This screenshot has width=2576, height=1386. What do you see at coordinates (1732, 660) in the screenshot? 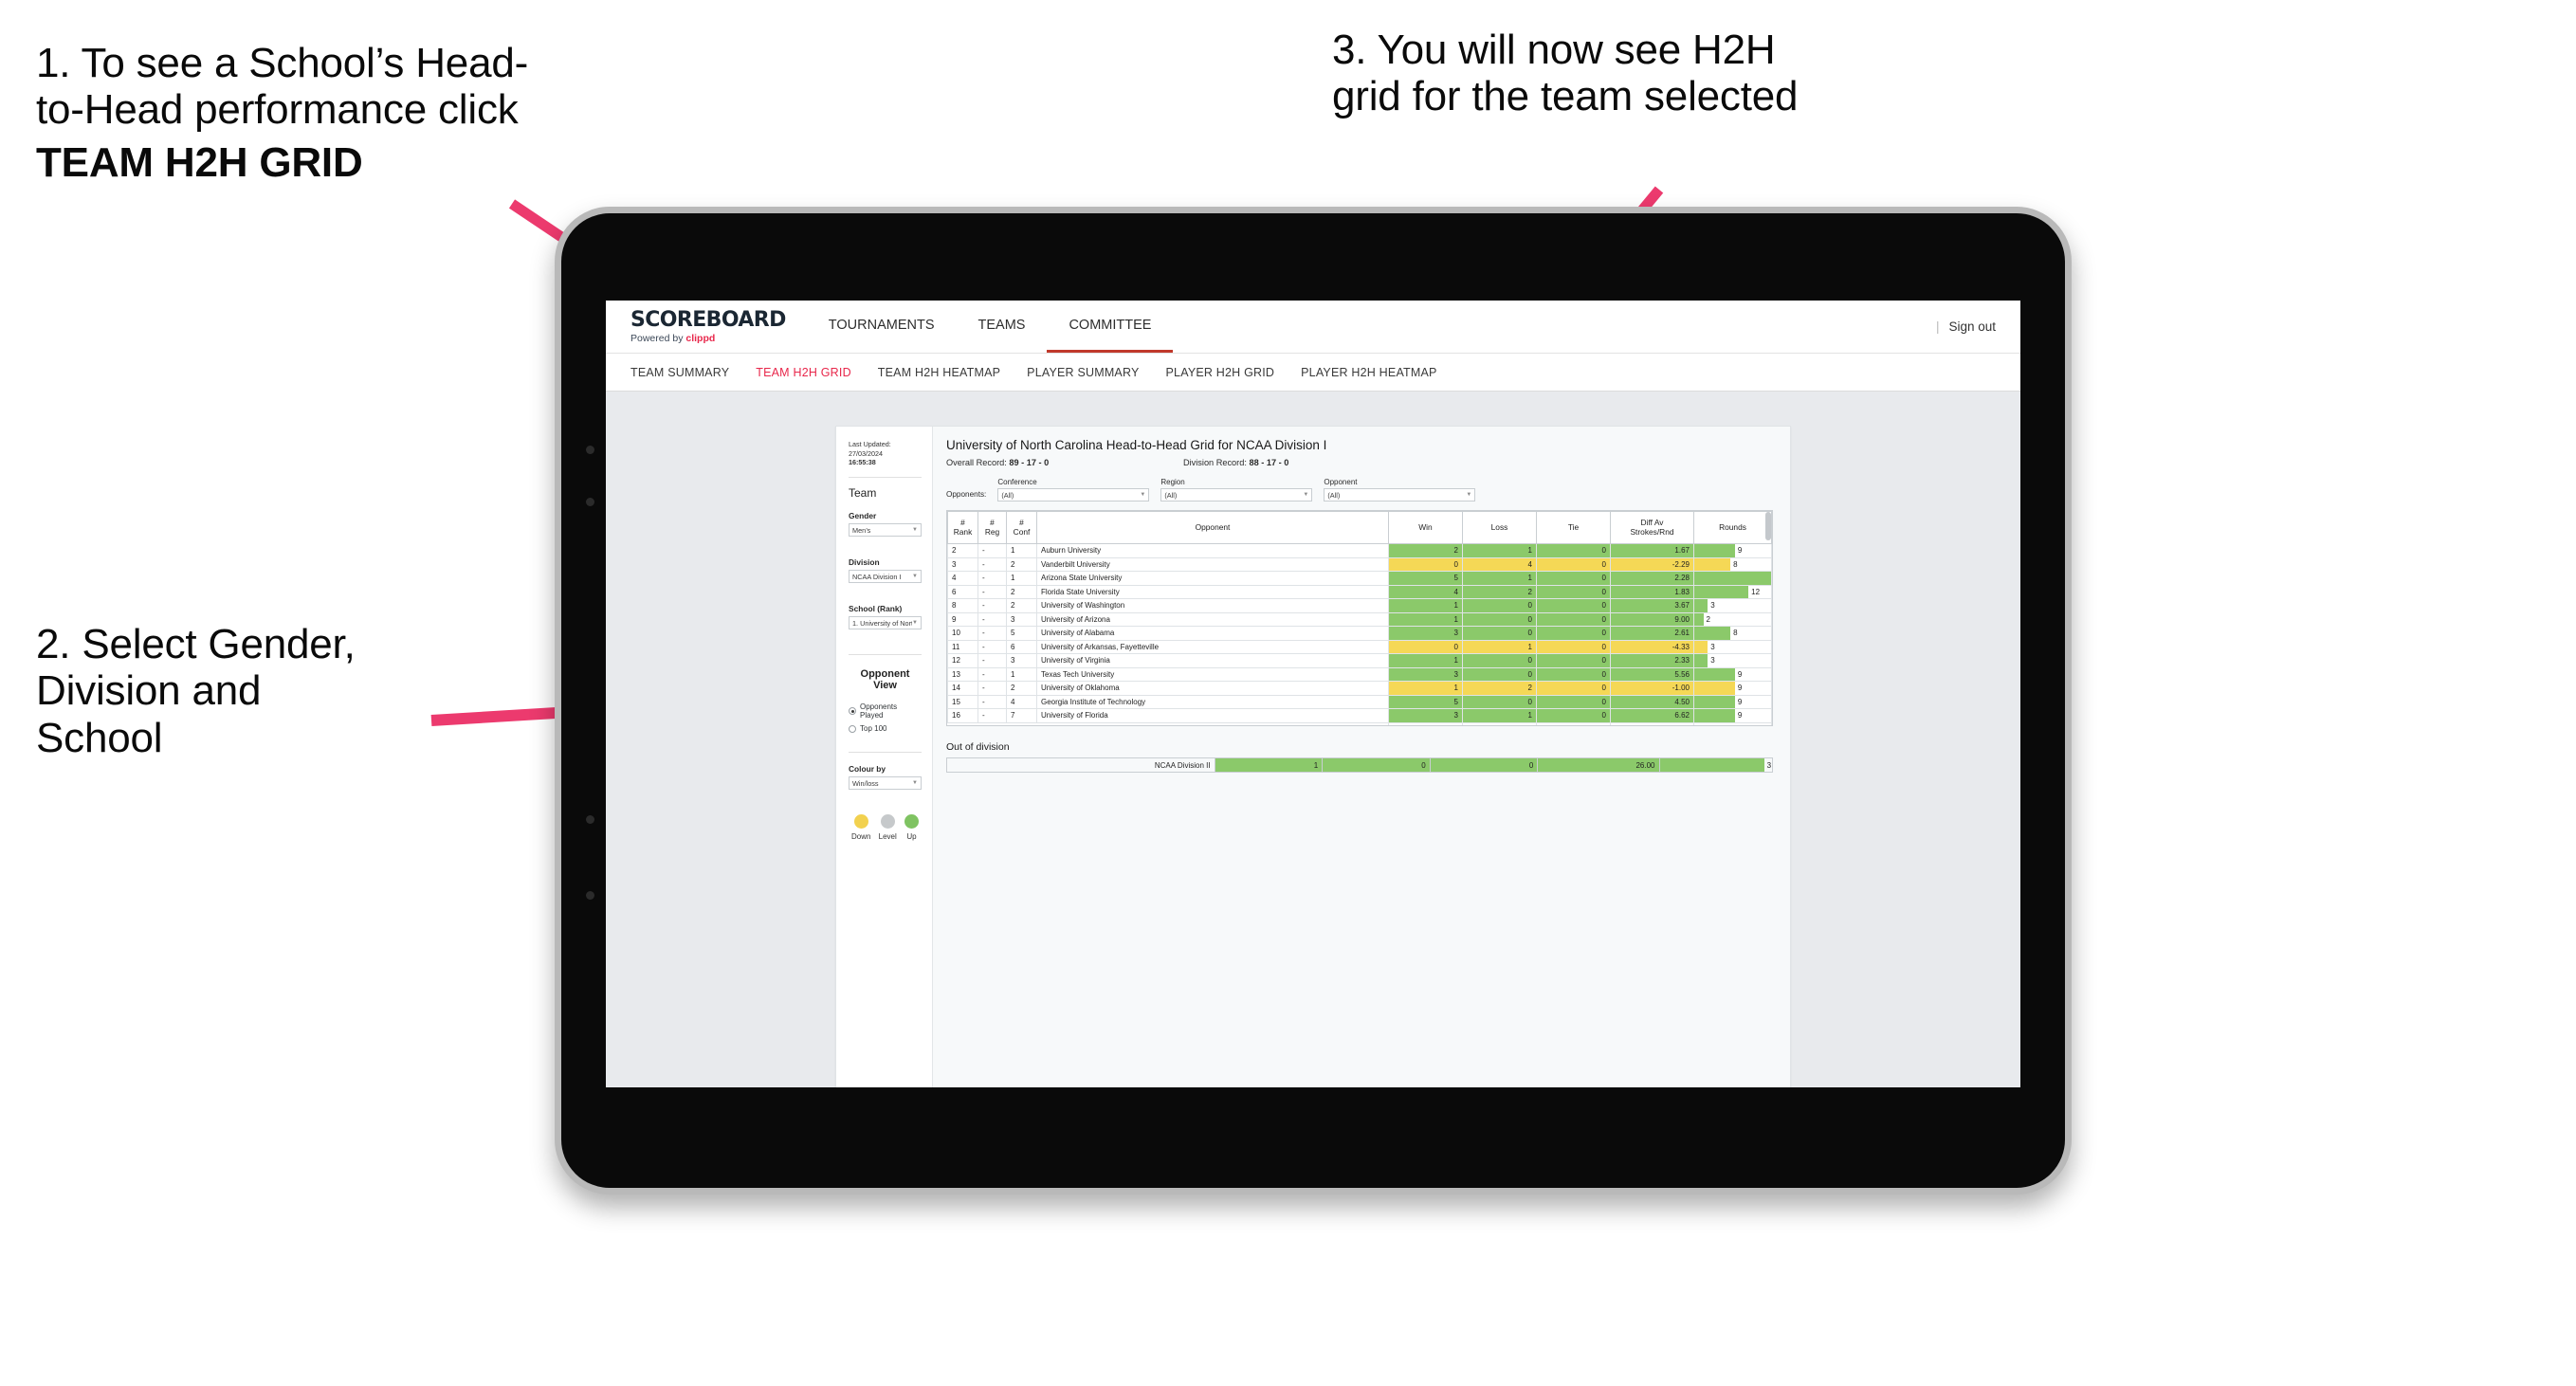
I see `cell-rounds: 3` at bounding box center [1732, 660].